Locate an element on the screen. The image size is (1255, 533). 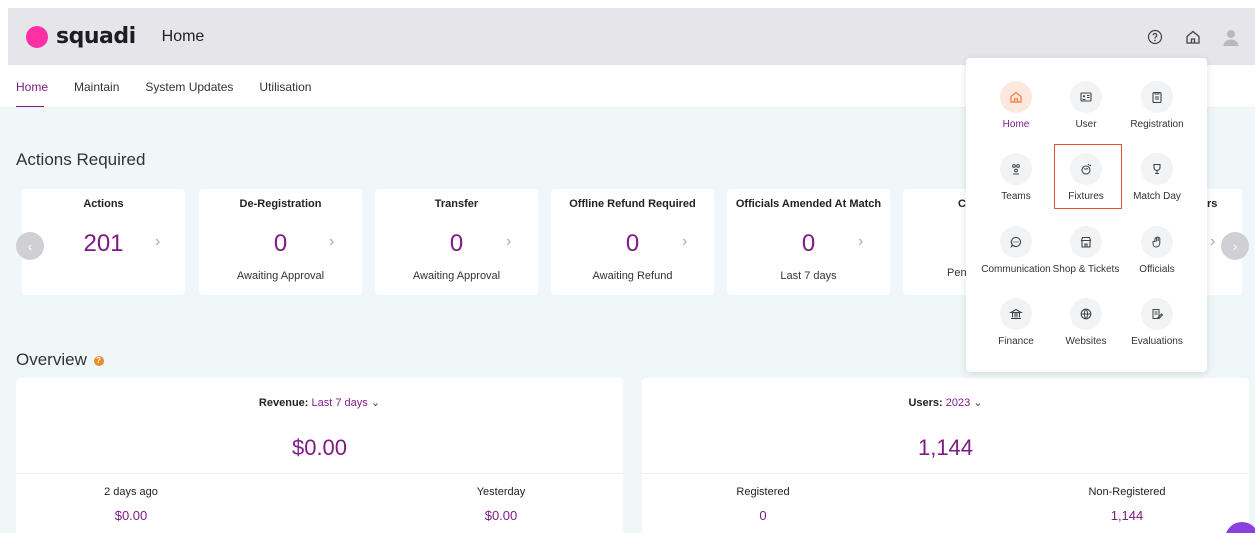
app-menu-item-communication: Communication is located at coordinates (1016, 250).